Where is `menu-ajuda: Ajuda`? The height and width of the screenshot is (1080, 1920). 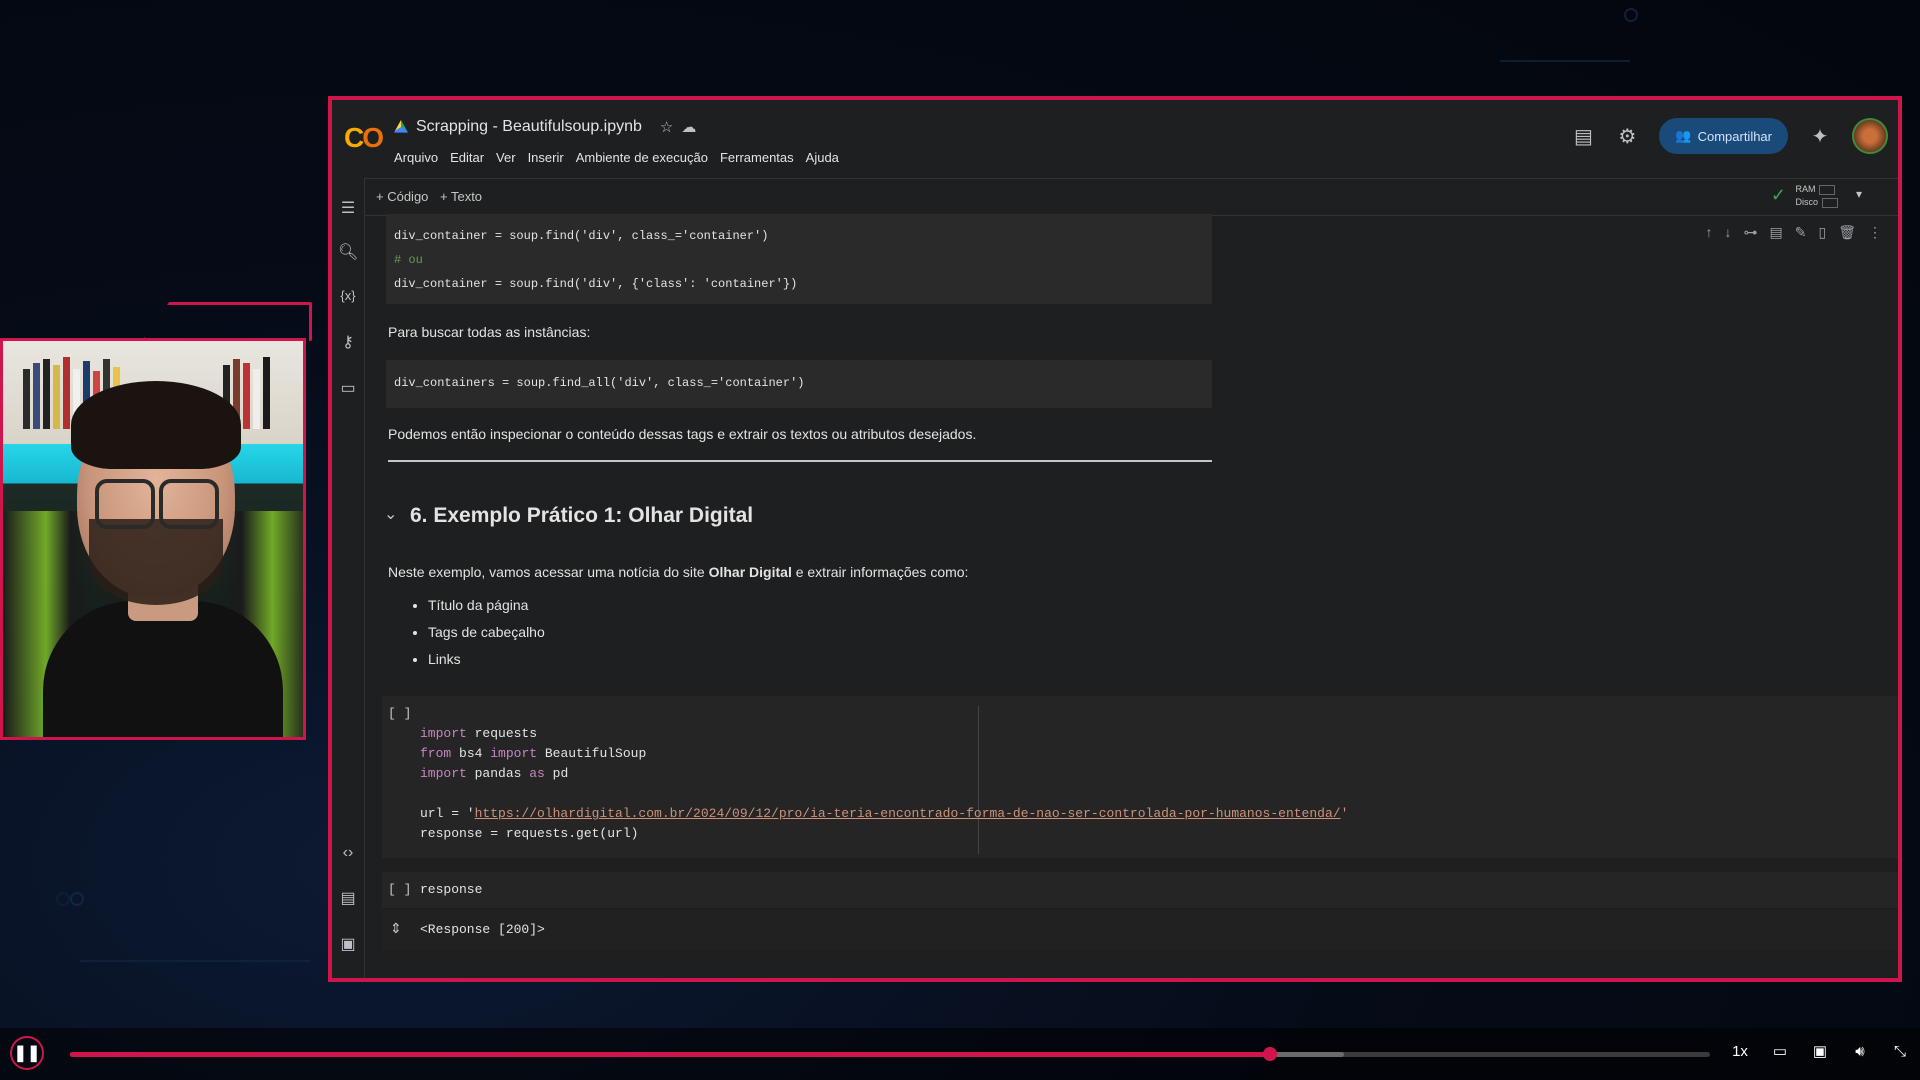 menu-ajuda: Ajuda is located at coordinates (822, 157).